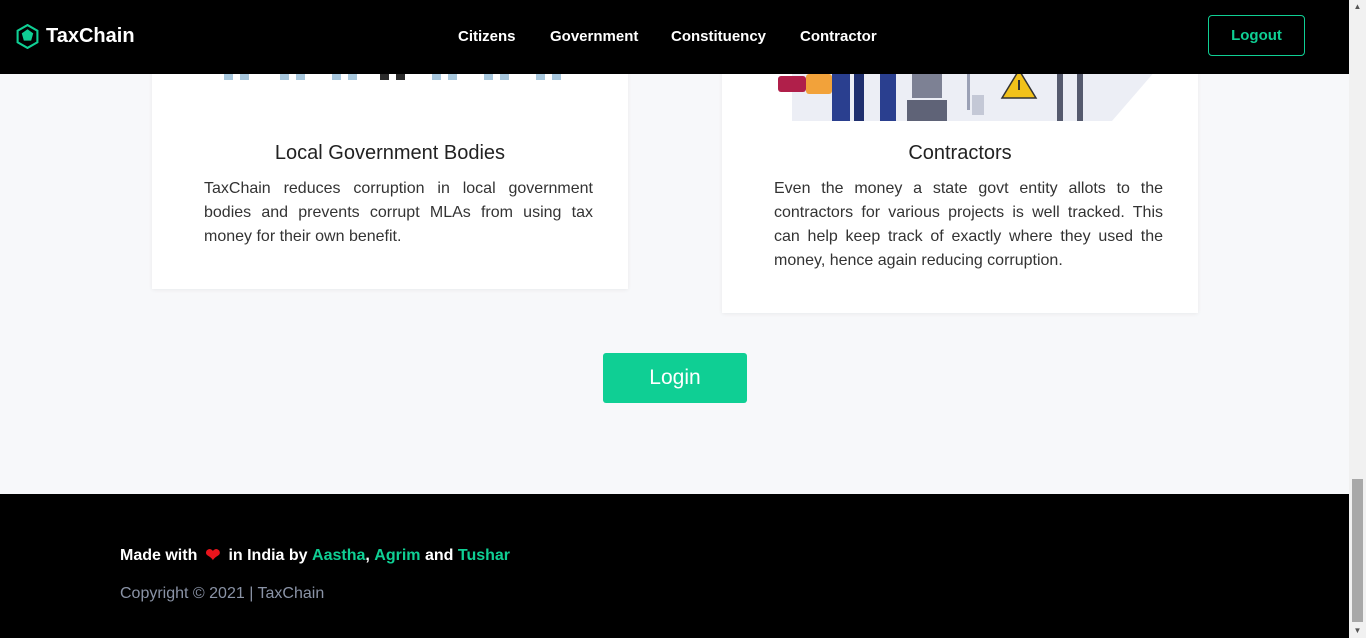 Image resolution: width=1366 pixels, height=638 pixels. What do you see at coordinates (439, 555) in the screenshot?
I see `and-text: and` at bounding box center [439, 555].